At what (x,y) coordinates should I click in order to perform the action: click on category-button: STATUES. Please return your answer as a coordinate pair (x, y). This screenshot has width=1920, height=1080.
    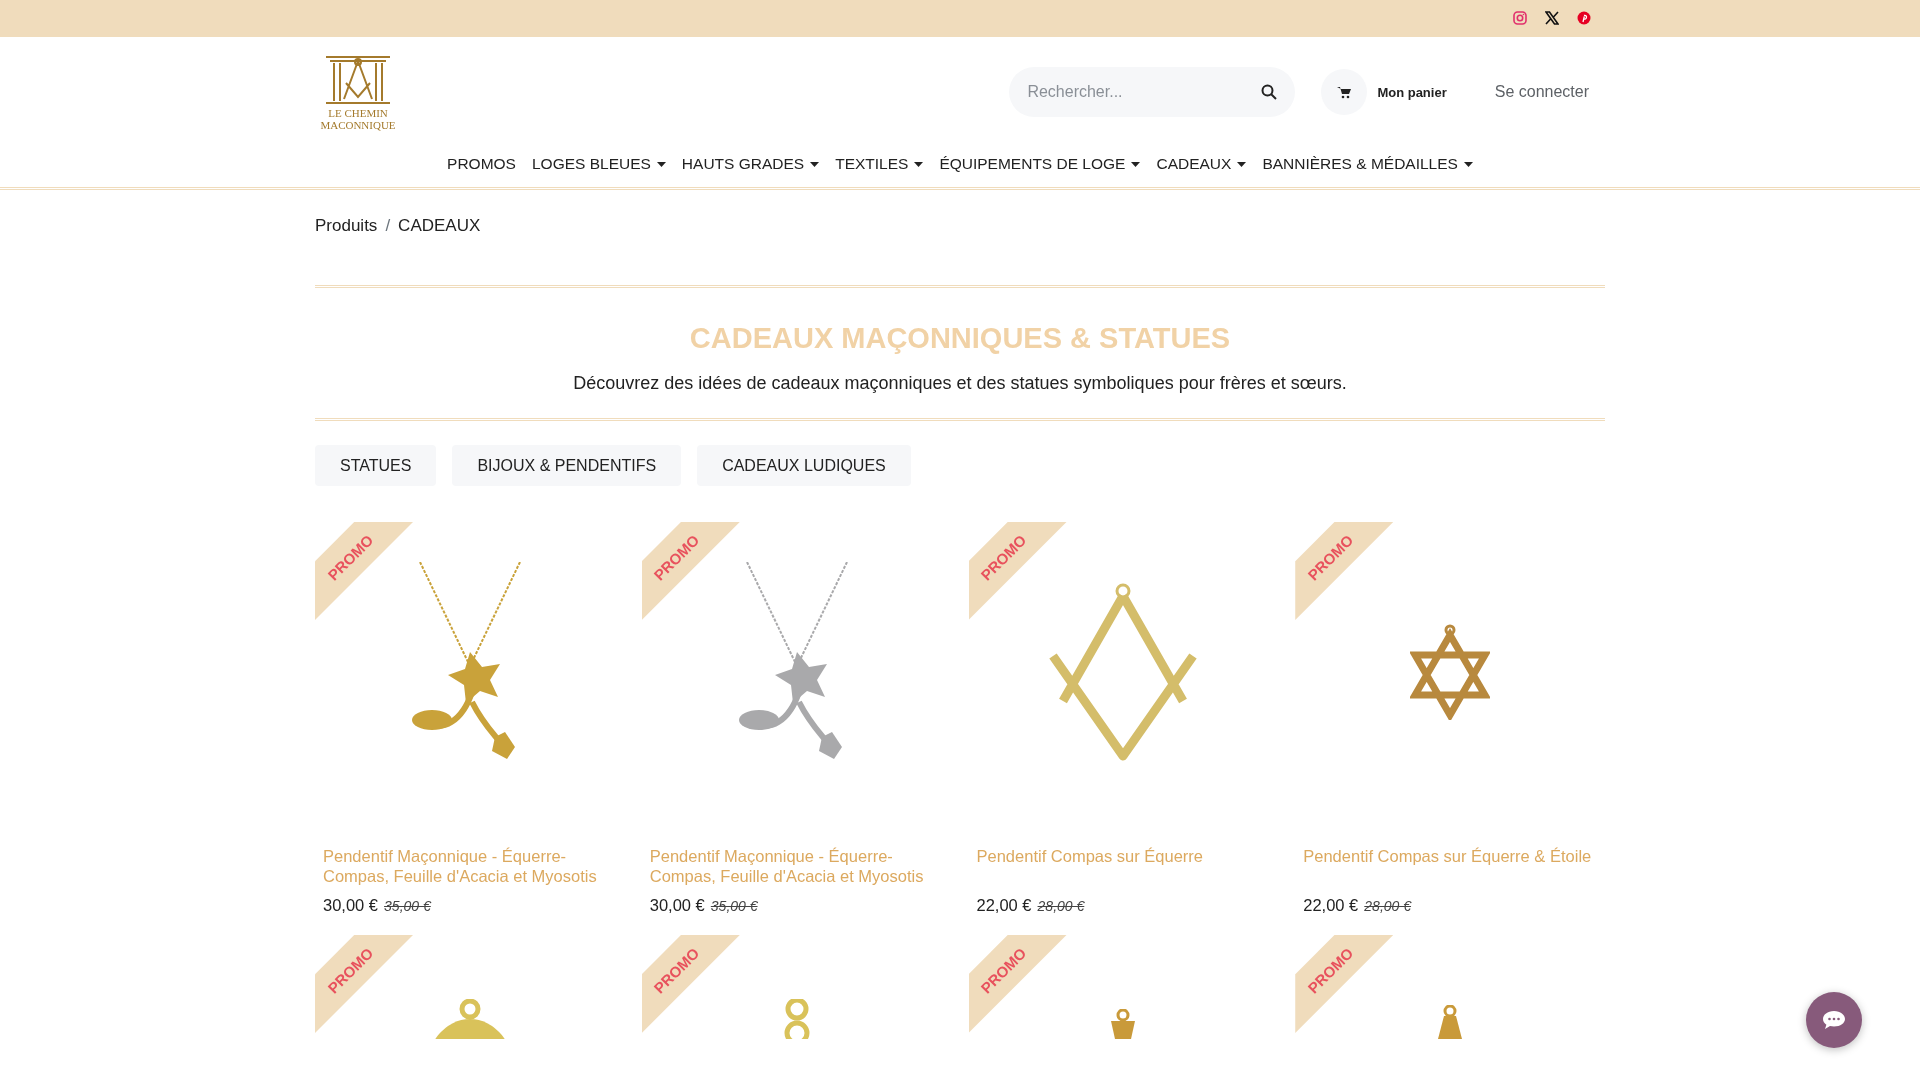
    Looking at the image, I should click on (376, 465).